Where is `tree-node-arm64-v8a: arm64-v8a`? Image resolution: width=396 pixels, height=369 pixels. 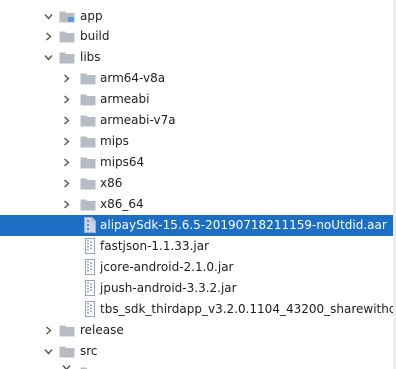
tree-node-arm64-v8a: arm64-v8a is located at coordinates (198, 78).